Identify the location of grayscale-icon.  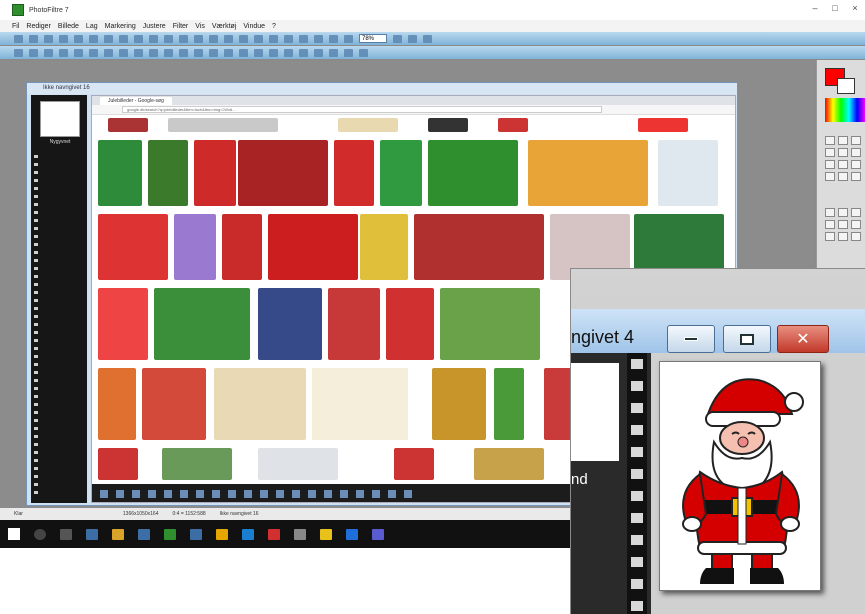
(108, 52).